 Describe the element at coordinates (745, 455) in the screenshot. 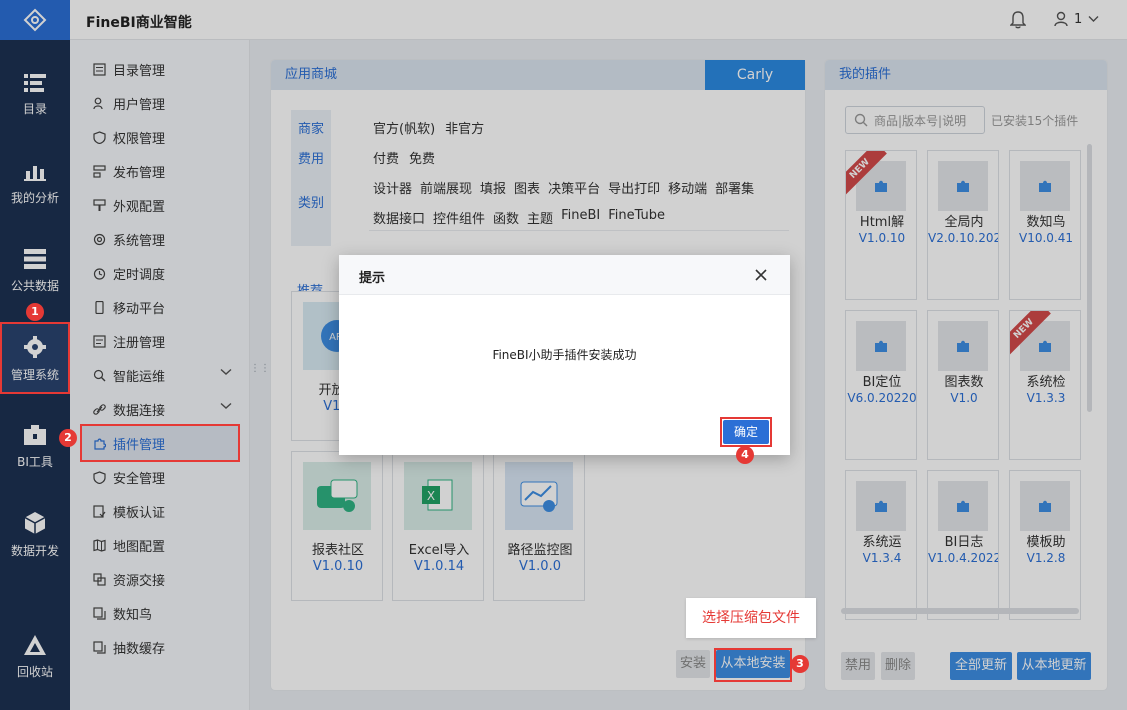

I see `step-badge: 4` at that location.